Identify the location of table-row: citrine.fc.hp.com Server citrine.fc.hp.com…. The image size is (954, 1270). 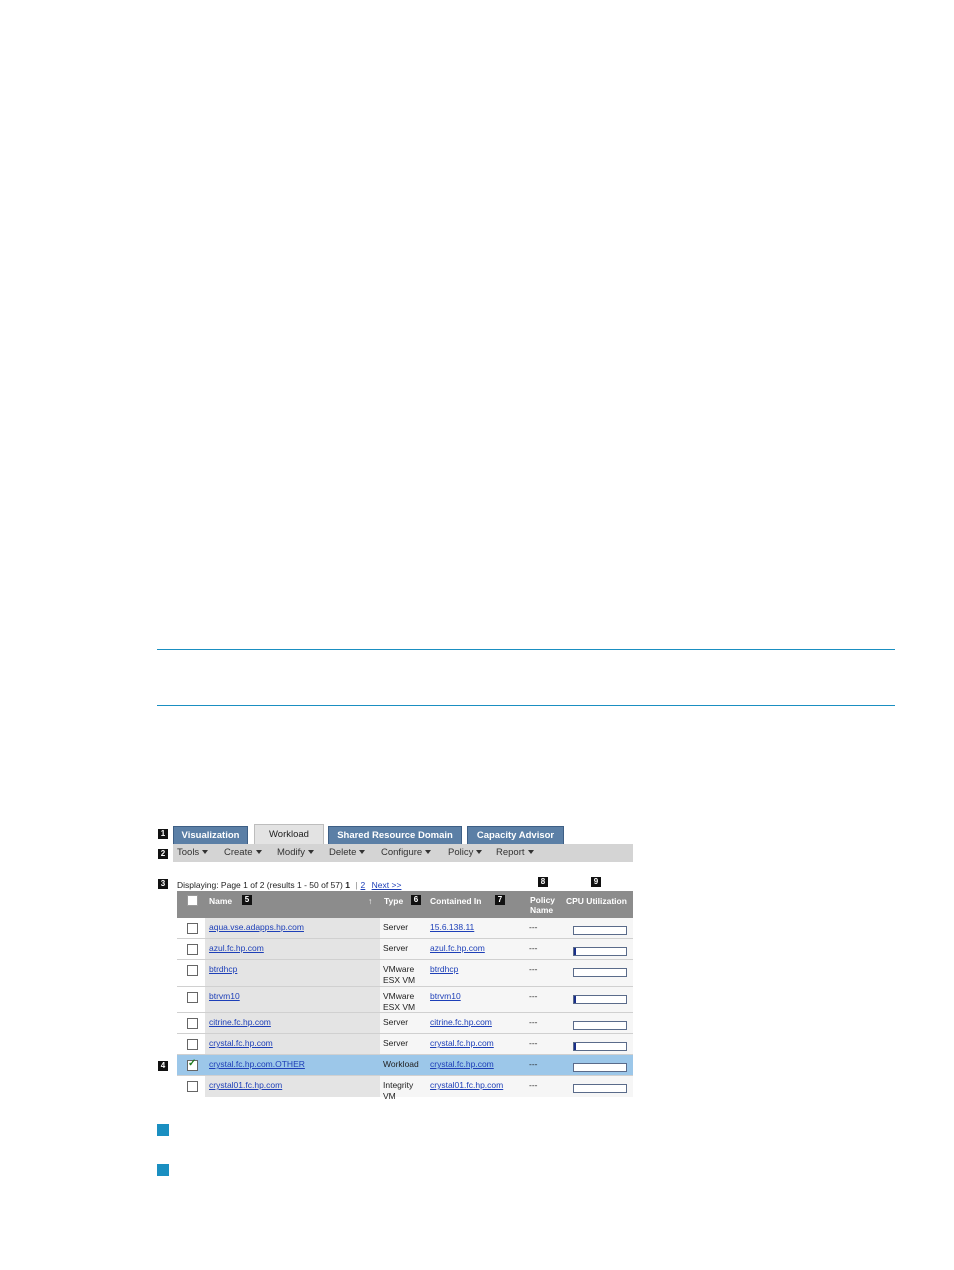
(405, 1023).